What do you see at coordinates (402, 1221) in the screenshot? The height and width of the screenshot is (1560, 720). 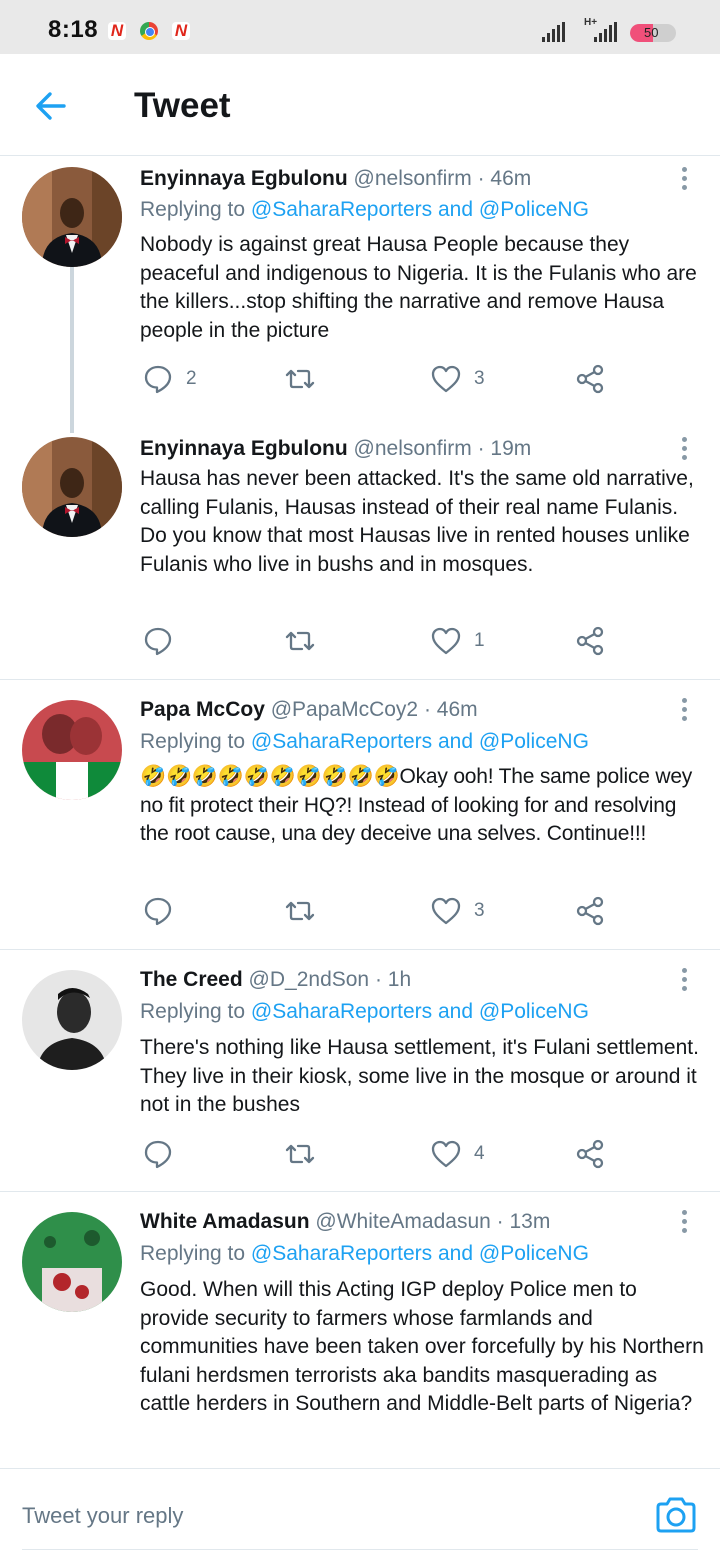 I see `author-handle: @WhiteAmadasun` at bounding box center [402, 1221].